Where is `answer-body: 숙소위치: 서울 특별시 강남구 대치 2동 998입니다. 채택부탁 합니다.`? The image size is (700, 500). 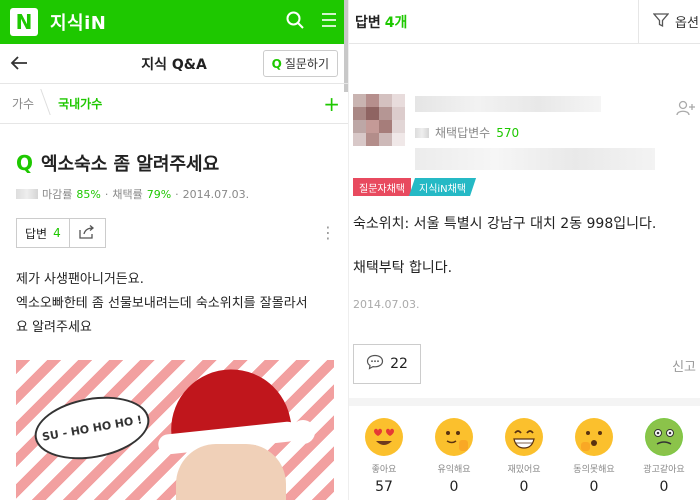 answer-body: 숙소위치: 서울 특별시 강남구 대치 2동 998입니다. 채택부탁 합니다. is located at coordinates (504, 246).